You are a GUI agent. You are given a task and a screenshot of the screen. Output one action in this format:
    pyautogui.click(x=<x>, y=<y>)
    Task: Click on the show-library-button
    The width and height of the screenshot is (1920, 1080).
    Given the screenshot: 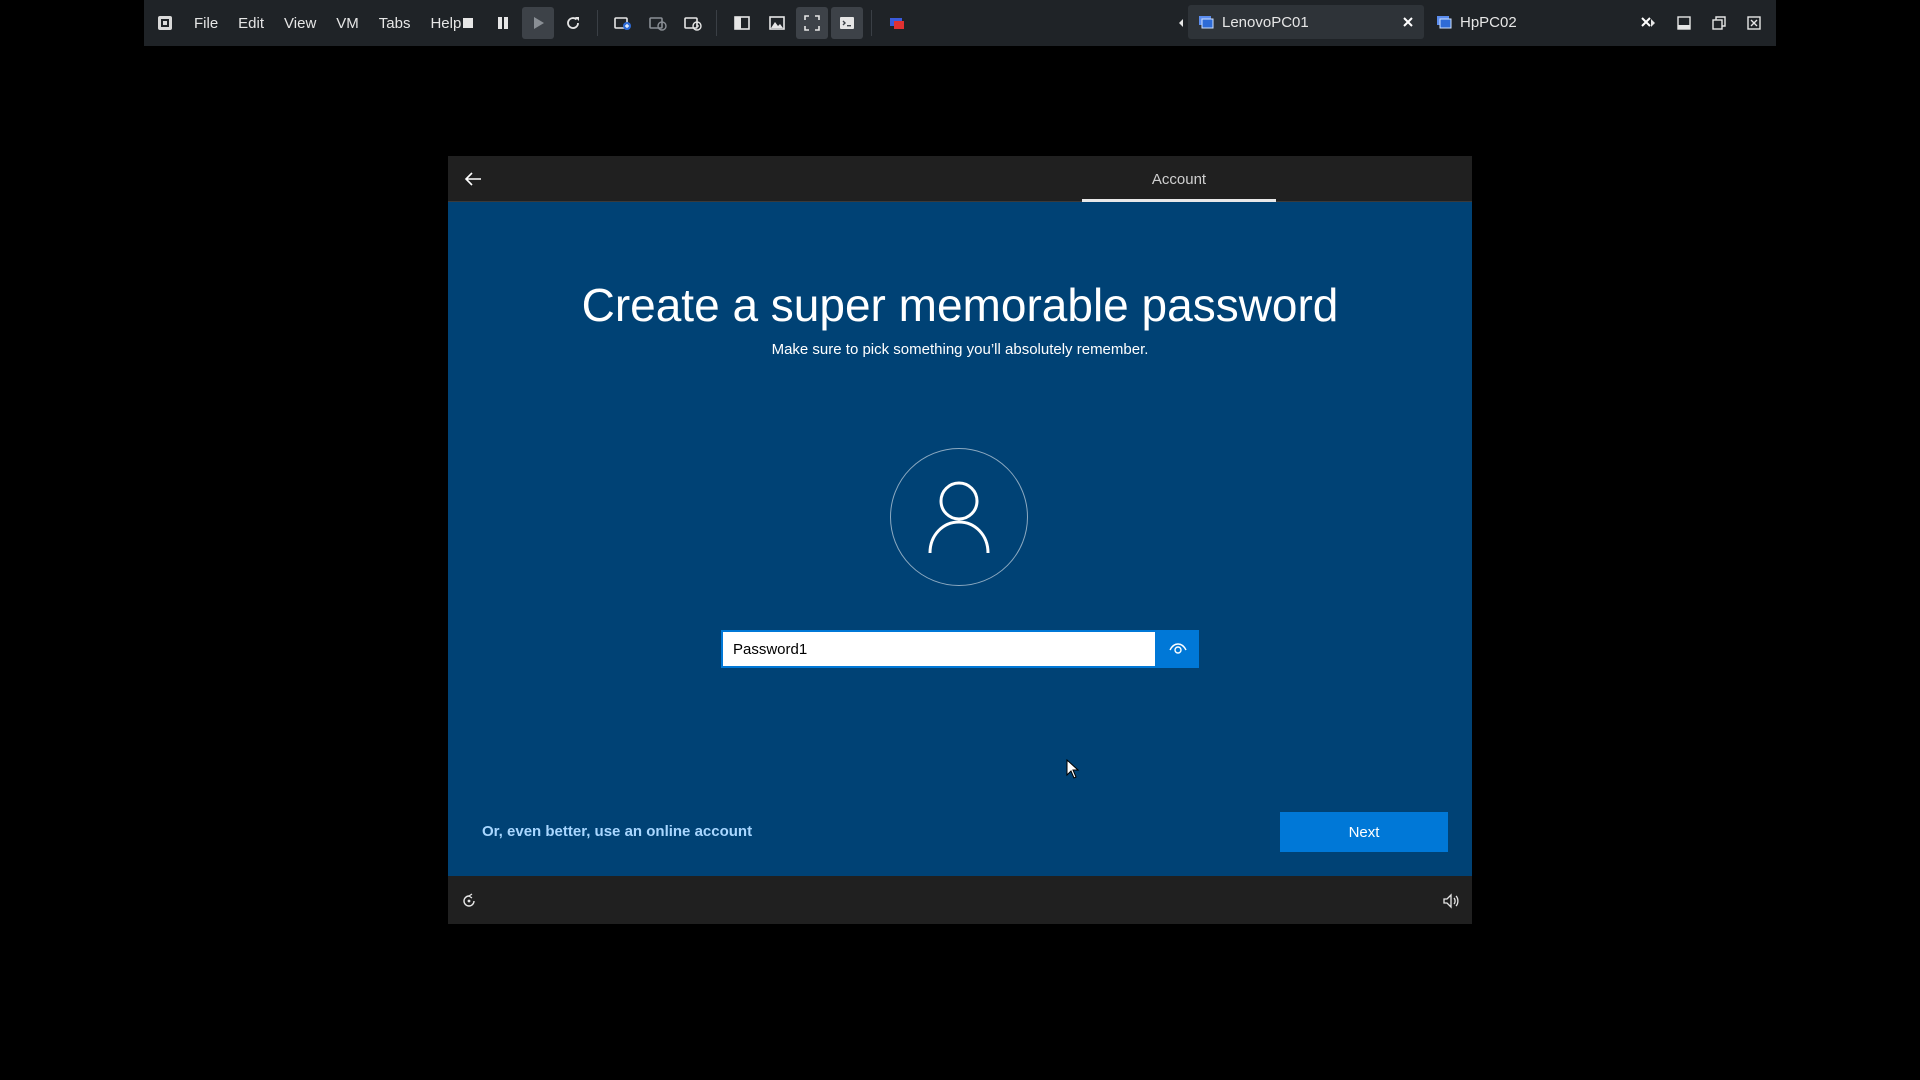 What is the action you would take?
    pyautogui.click(x=742, y=23)
    